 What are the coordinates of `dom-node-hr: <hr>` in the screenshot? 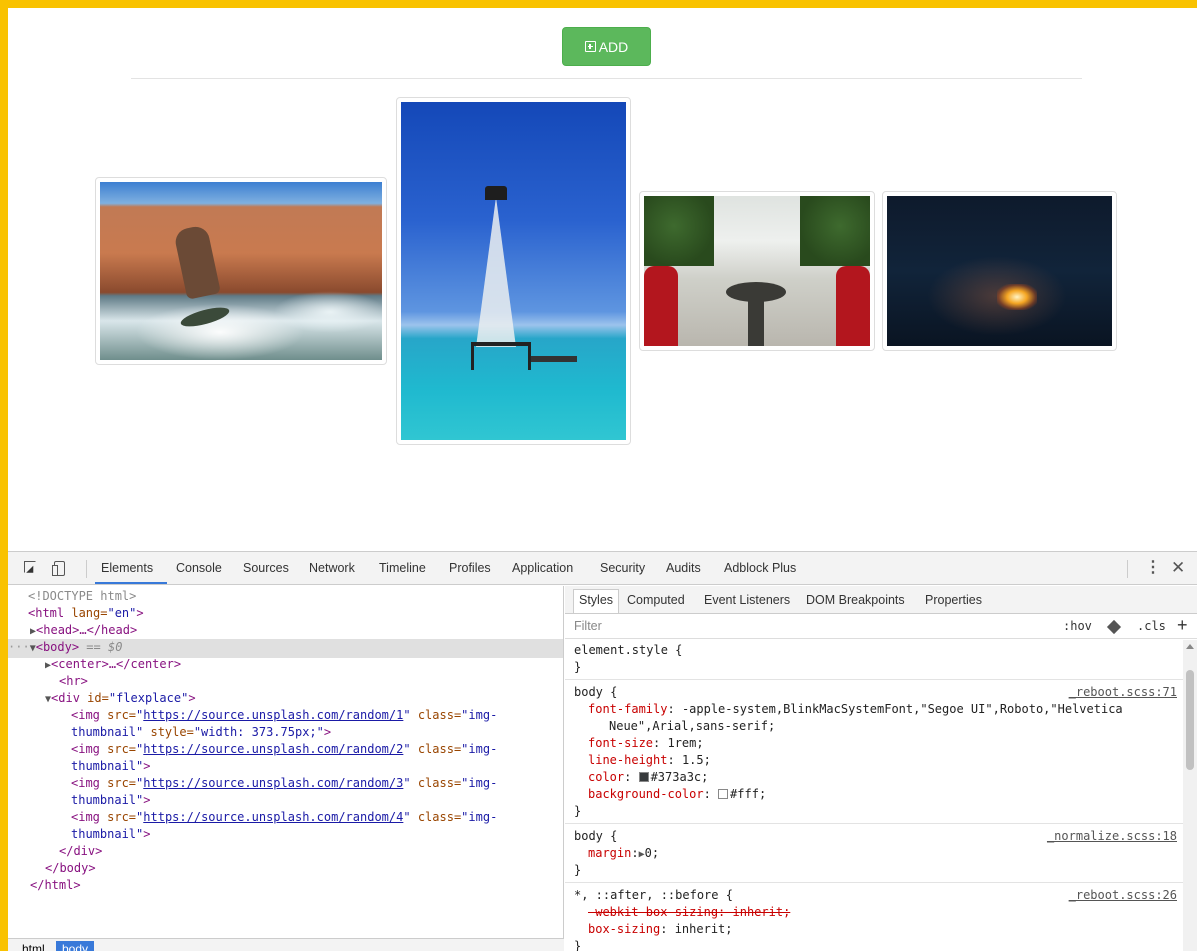 It's located at (311, 681).